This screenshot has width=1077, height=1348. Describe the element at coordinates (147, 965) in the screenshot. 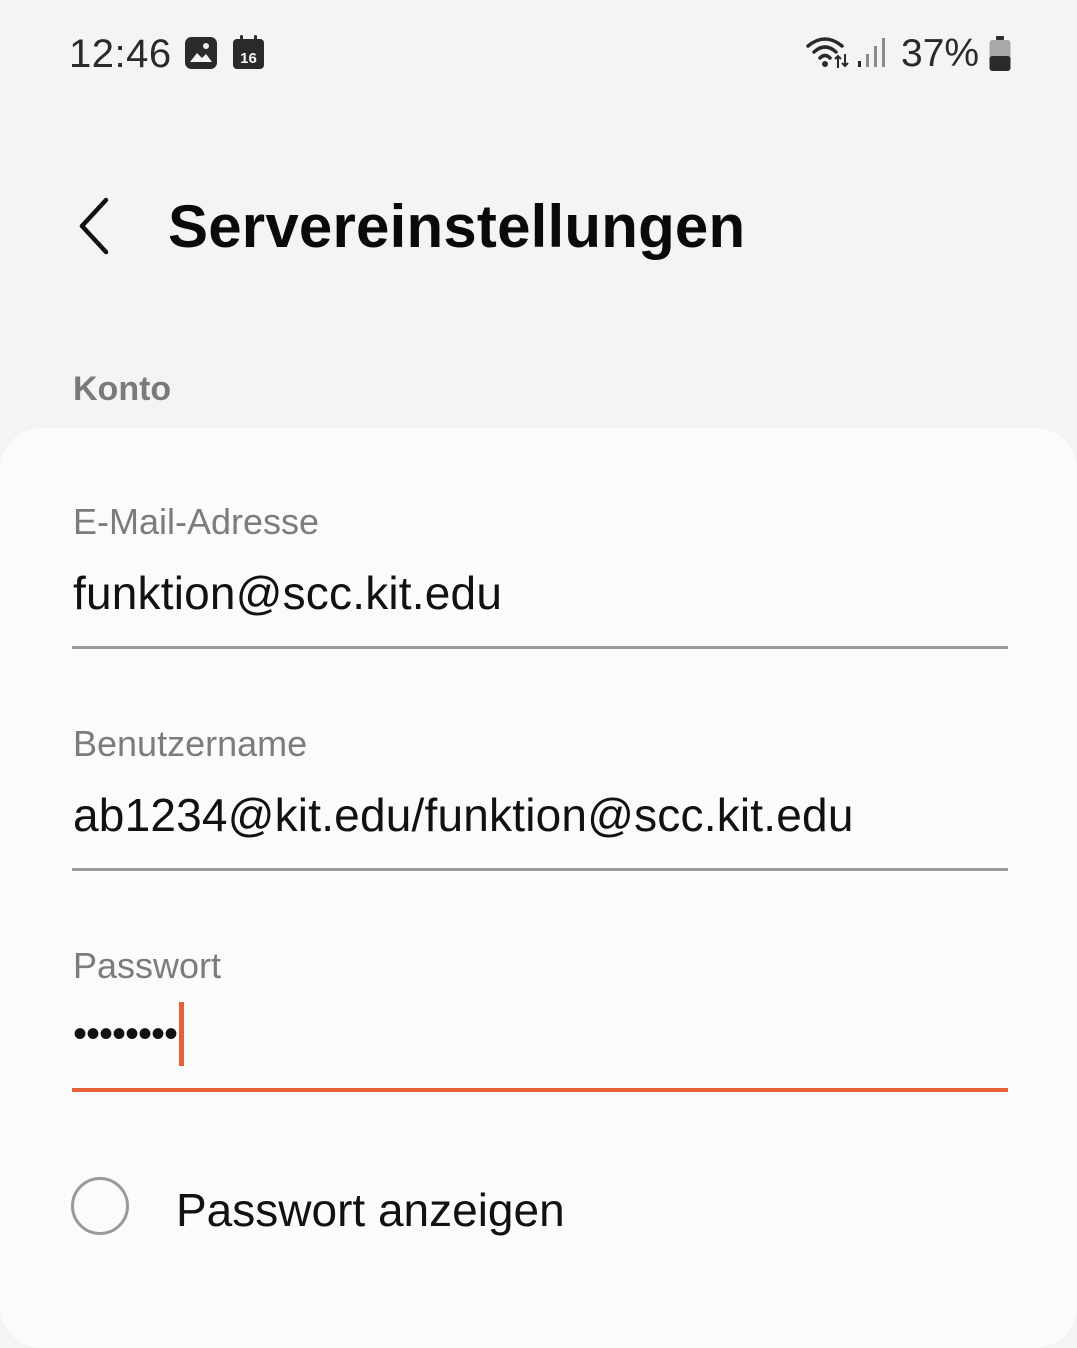

I see `password-label: Passwort` at that location.